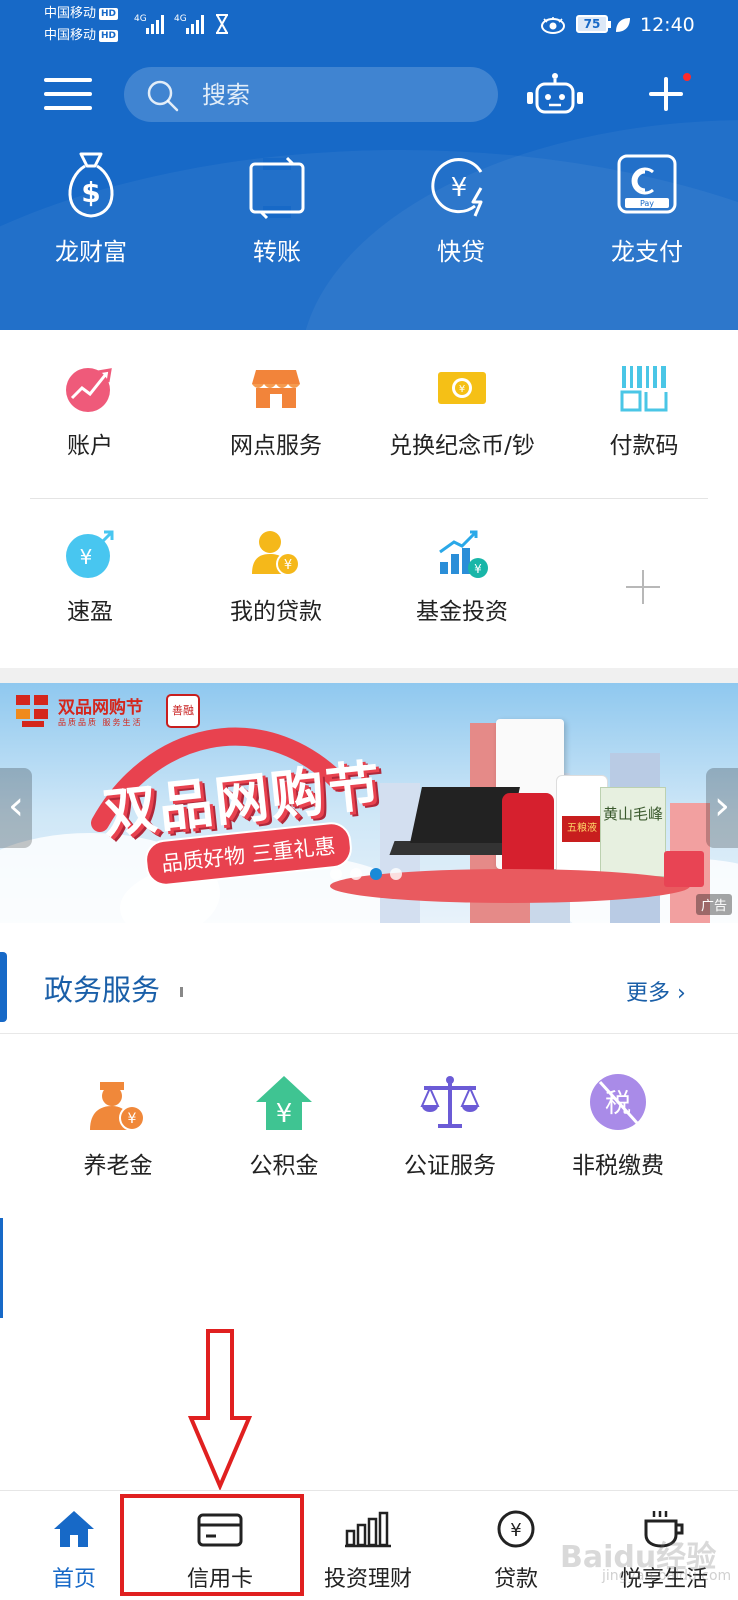 The height and width of the screenshot is (1600, 738). I want to click on service-payment-code: 付款码, so click(644, 411).